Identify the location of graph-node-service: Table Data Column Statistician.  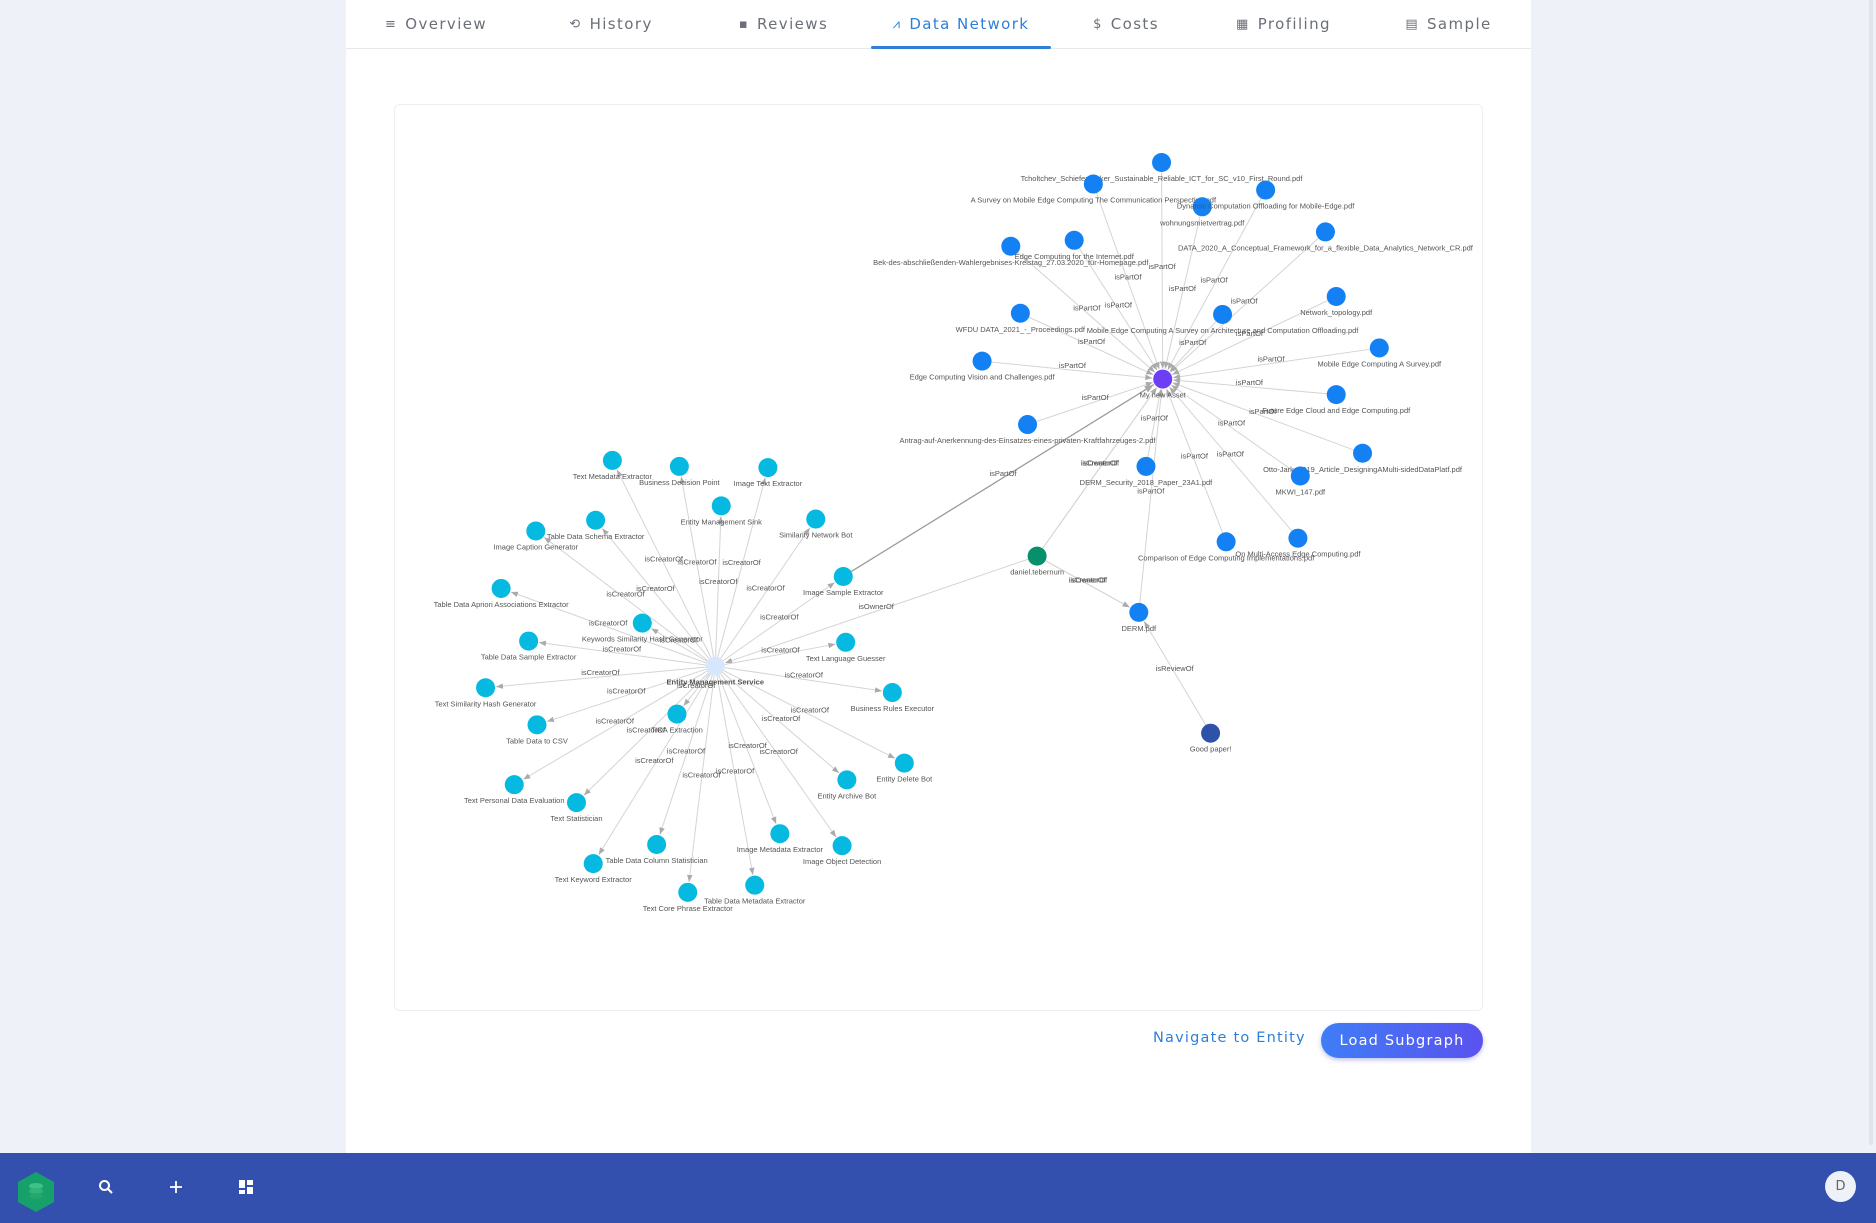
(657, 849).